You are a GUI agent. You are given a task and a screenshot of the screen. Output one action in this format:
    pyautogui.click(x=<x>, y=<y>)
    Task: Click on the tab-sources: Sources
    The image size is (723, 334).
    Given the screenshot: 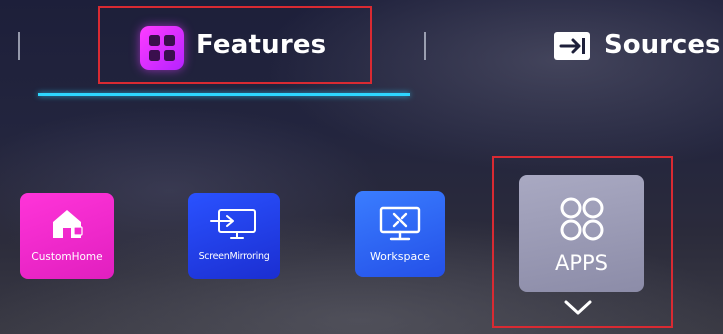 What is the action you would take?
    pyautogui.click(x=635, y=46)
    